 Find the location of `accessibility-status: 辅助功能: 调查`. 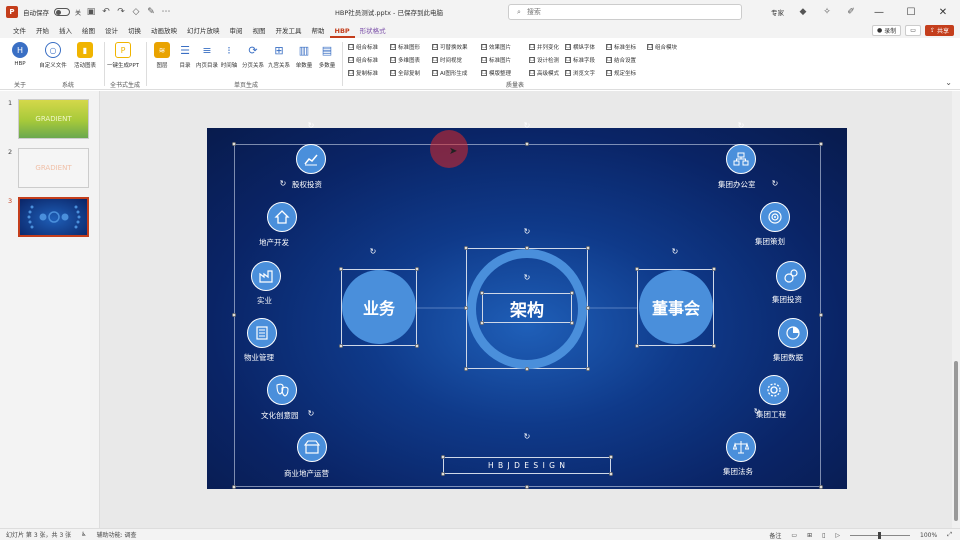

accessibility-status: 辅助功能: 调查 is located at coordinates (117, 534).